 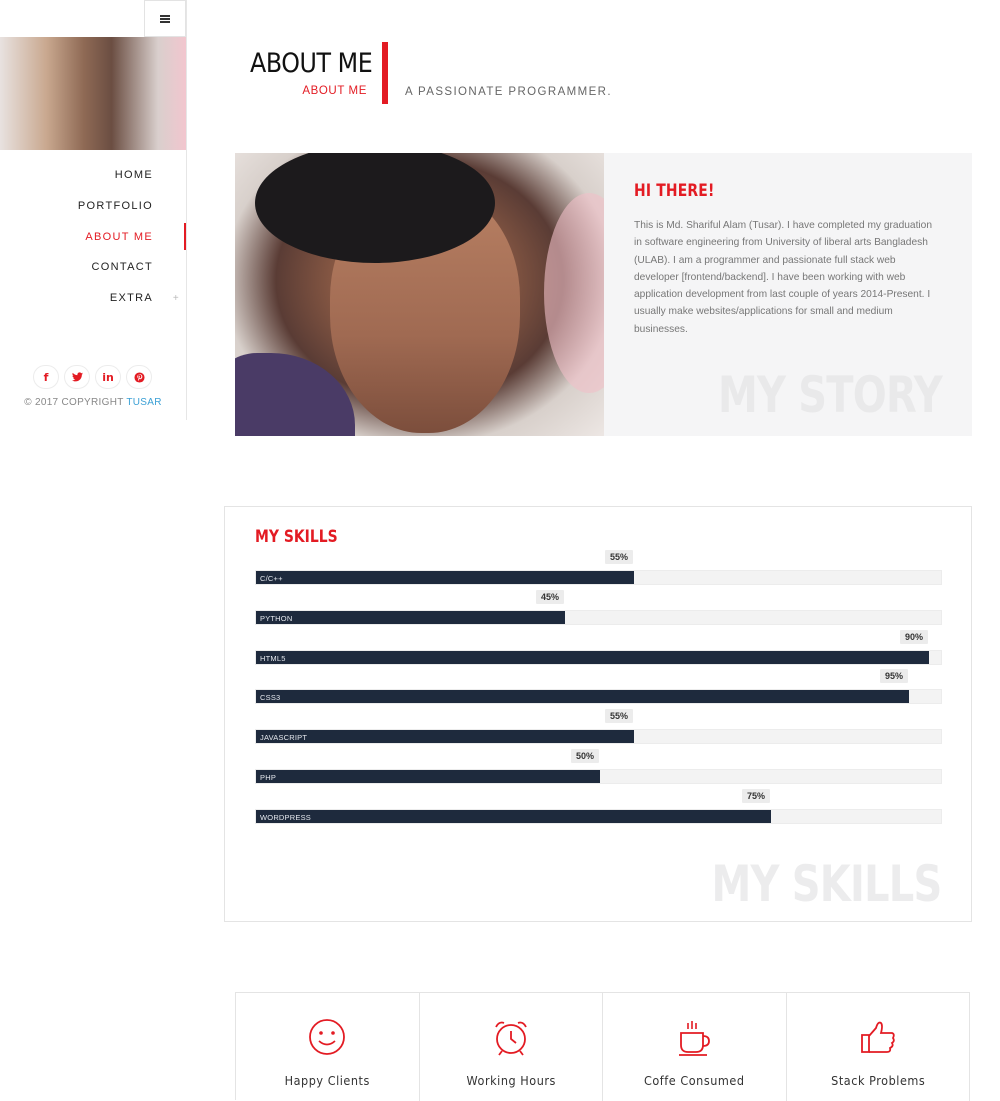 I want to click on skill-track: PHP, so click(x=598, y=776).